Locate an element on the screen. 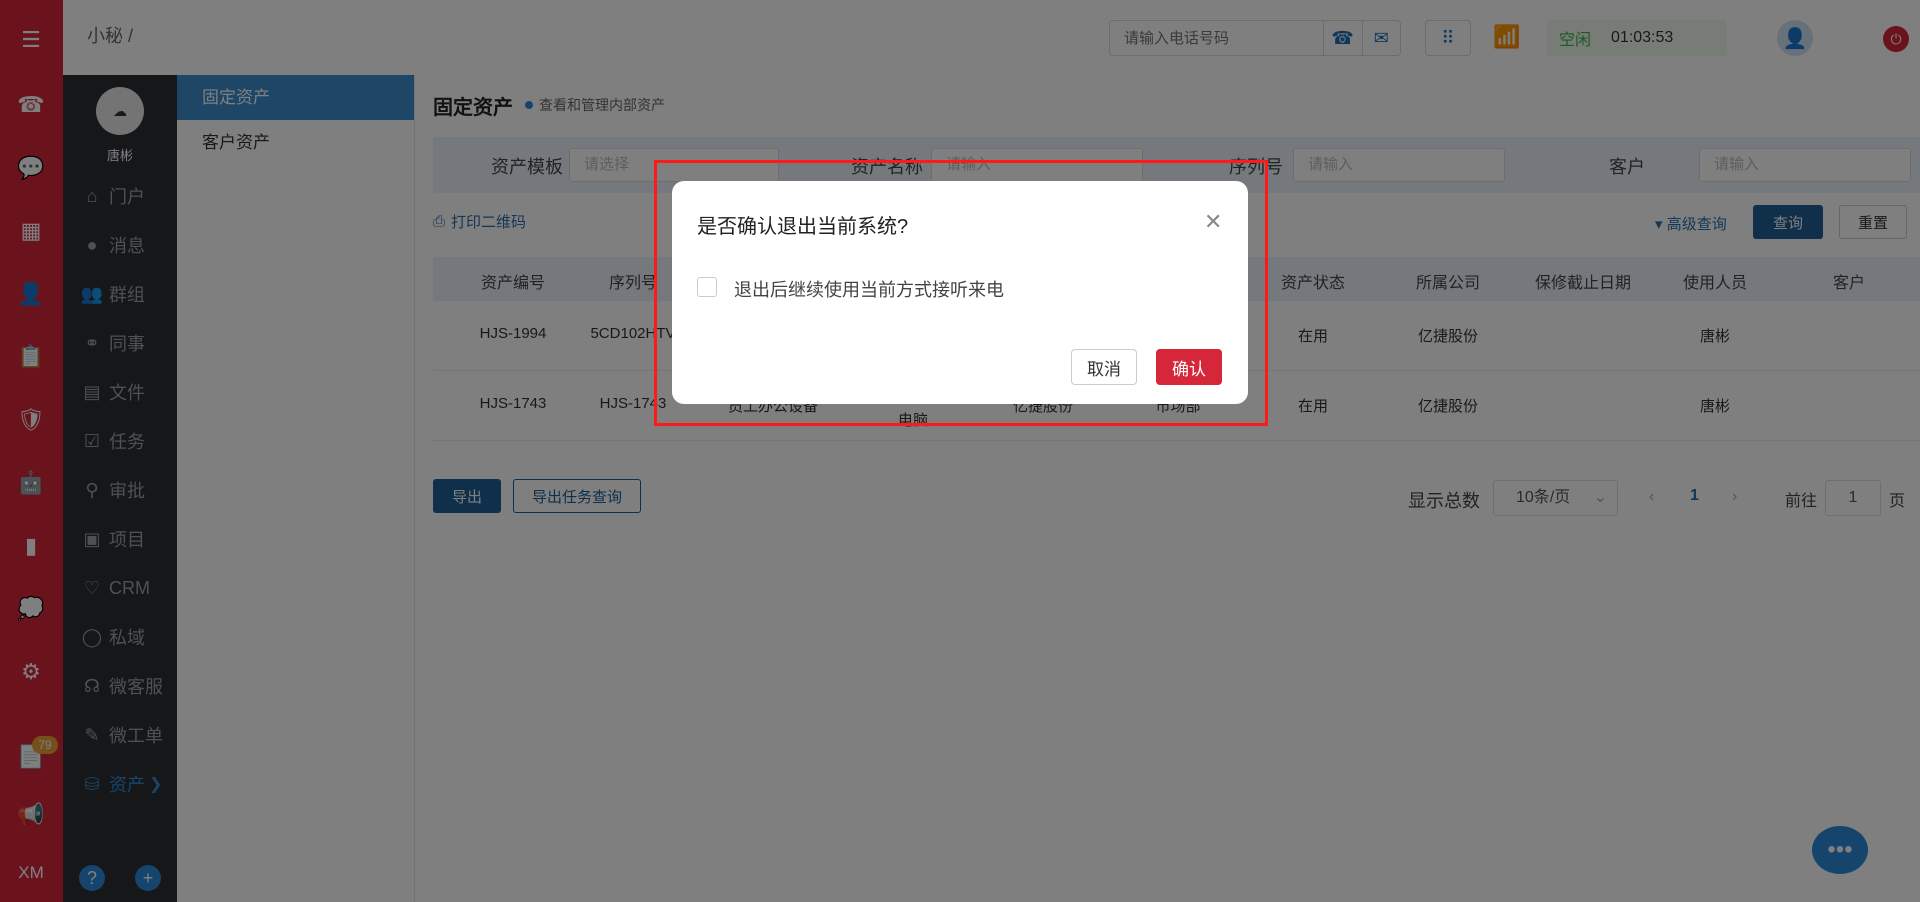 The image size is (1920, 902). highlight-box is located at coordinates (961, 293).